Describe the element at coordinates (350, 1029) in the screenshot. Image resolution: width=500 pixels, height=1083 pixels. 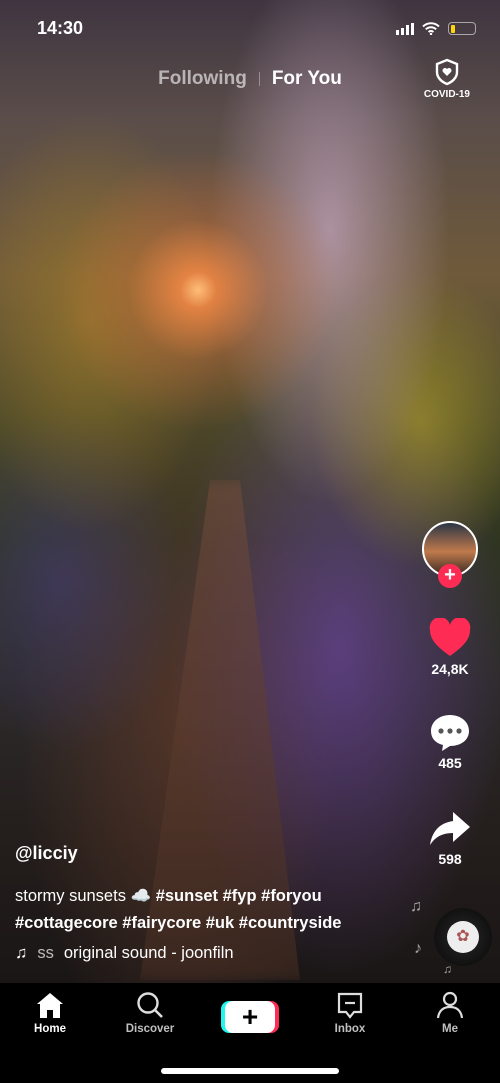
I see `tab-label: Inbox` at that location.